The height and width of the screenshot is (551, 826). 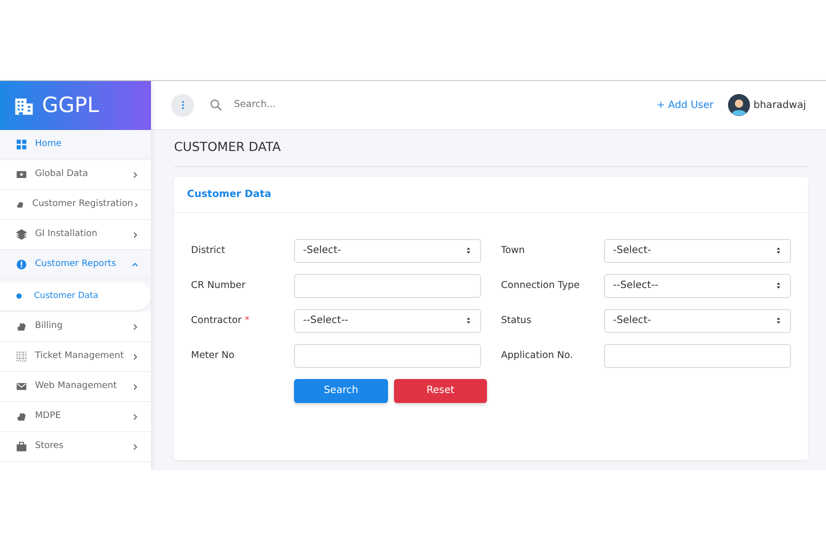 What do you see at coordinates (213, 355) in the screenshot?
I see `field-label: Meter No` at bounding box center [213, 355].